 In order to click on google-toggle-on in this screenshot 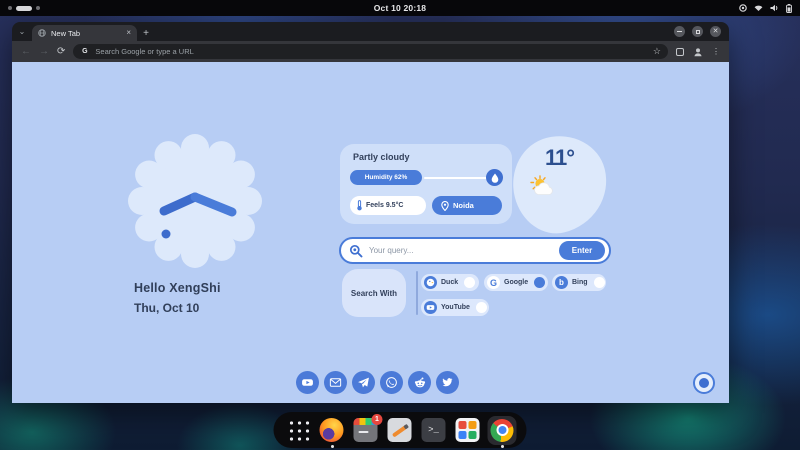, I will do `click(540, 282)`.